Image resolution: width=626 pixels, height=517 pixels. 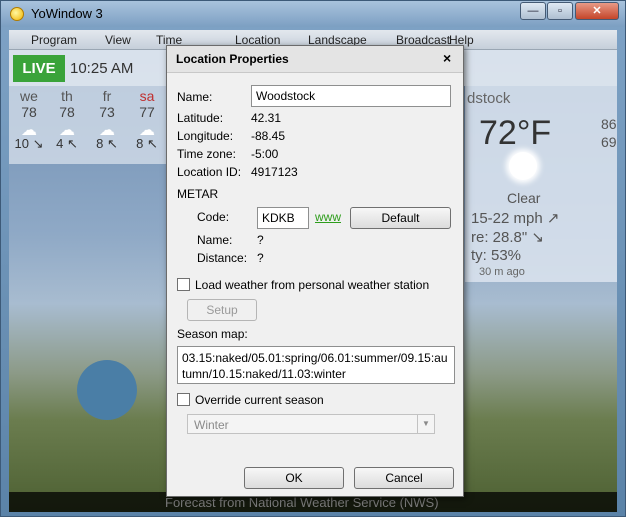 I want to click on metar-heading: METAR, so click(x=198, y=194).